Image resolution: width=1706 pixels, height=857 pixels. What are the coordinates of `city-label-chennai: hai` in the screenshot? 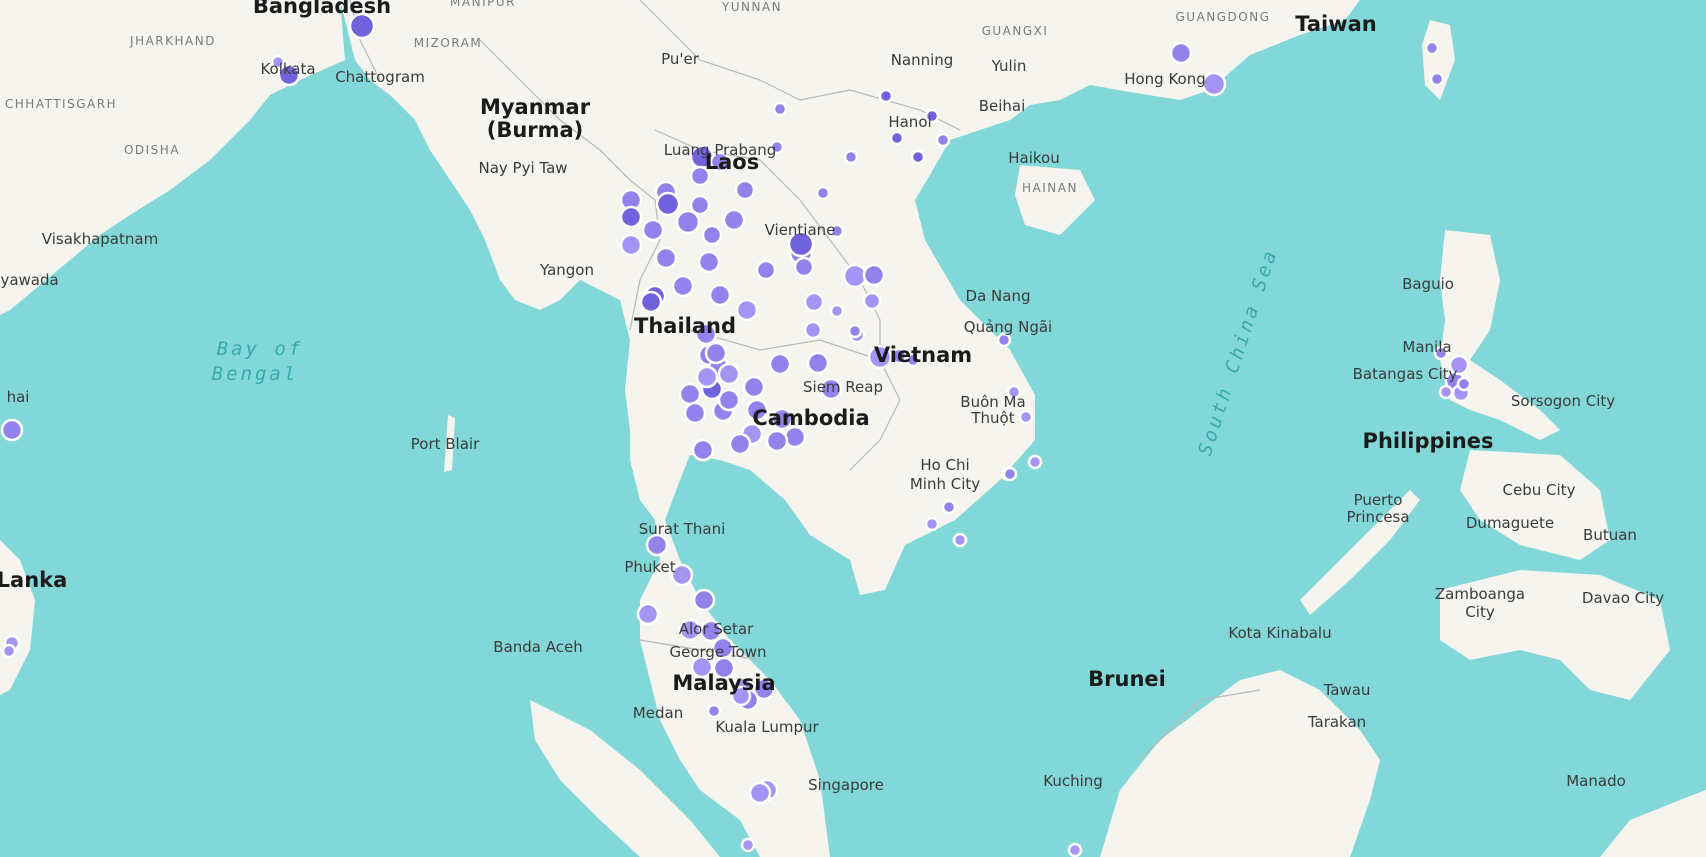 It's located at (18, 397).